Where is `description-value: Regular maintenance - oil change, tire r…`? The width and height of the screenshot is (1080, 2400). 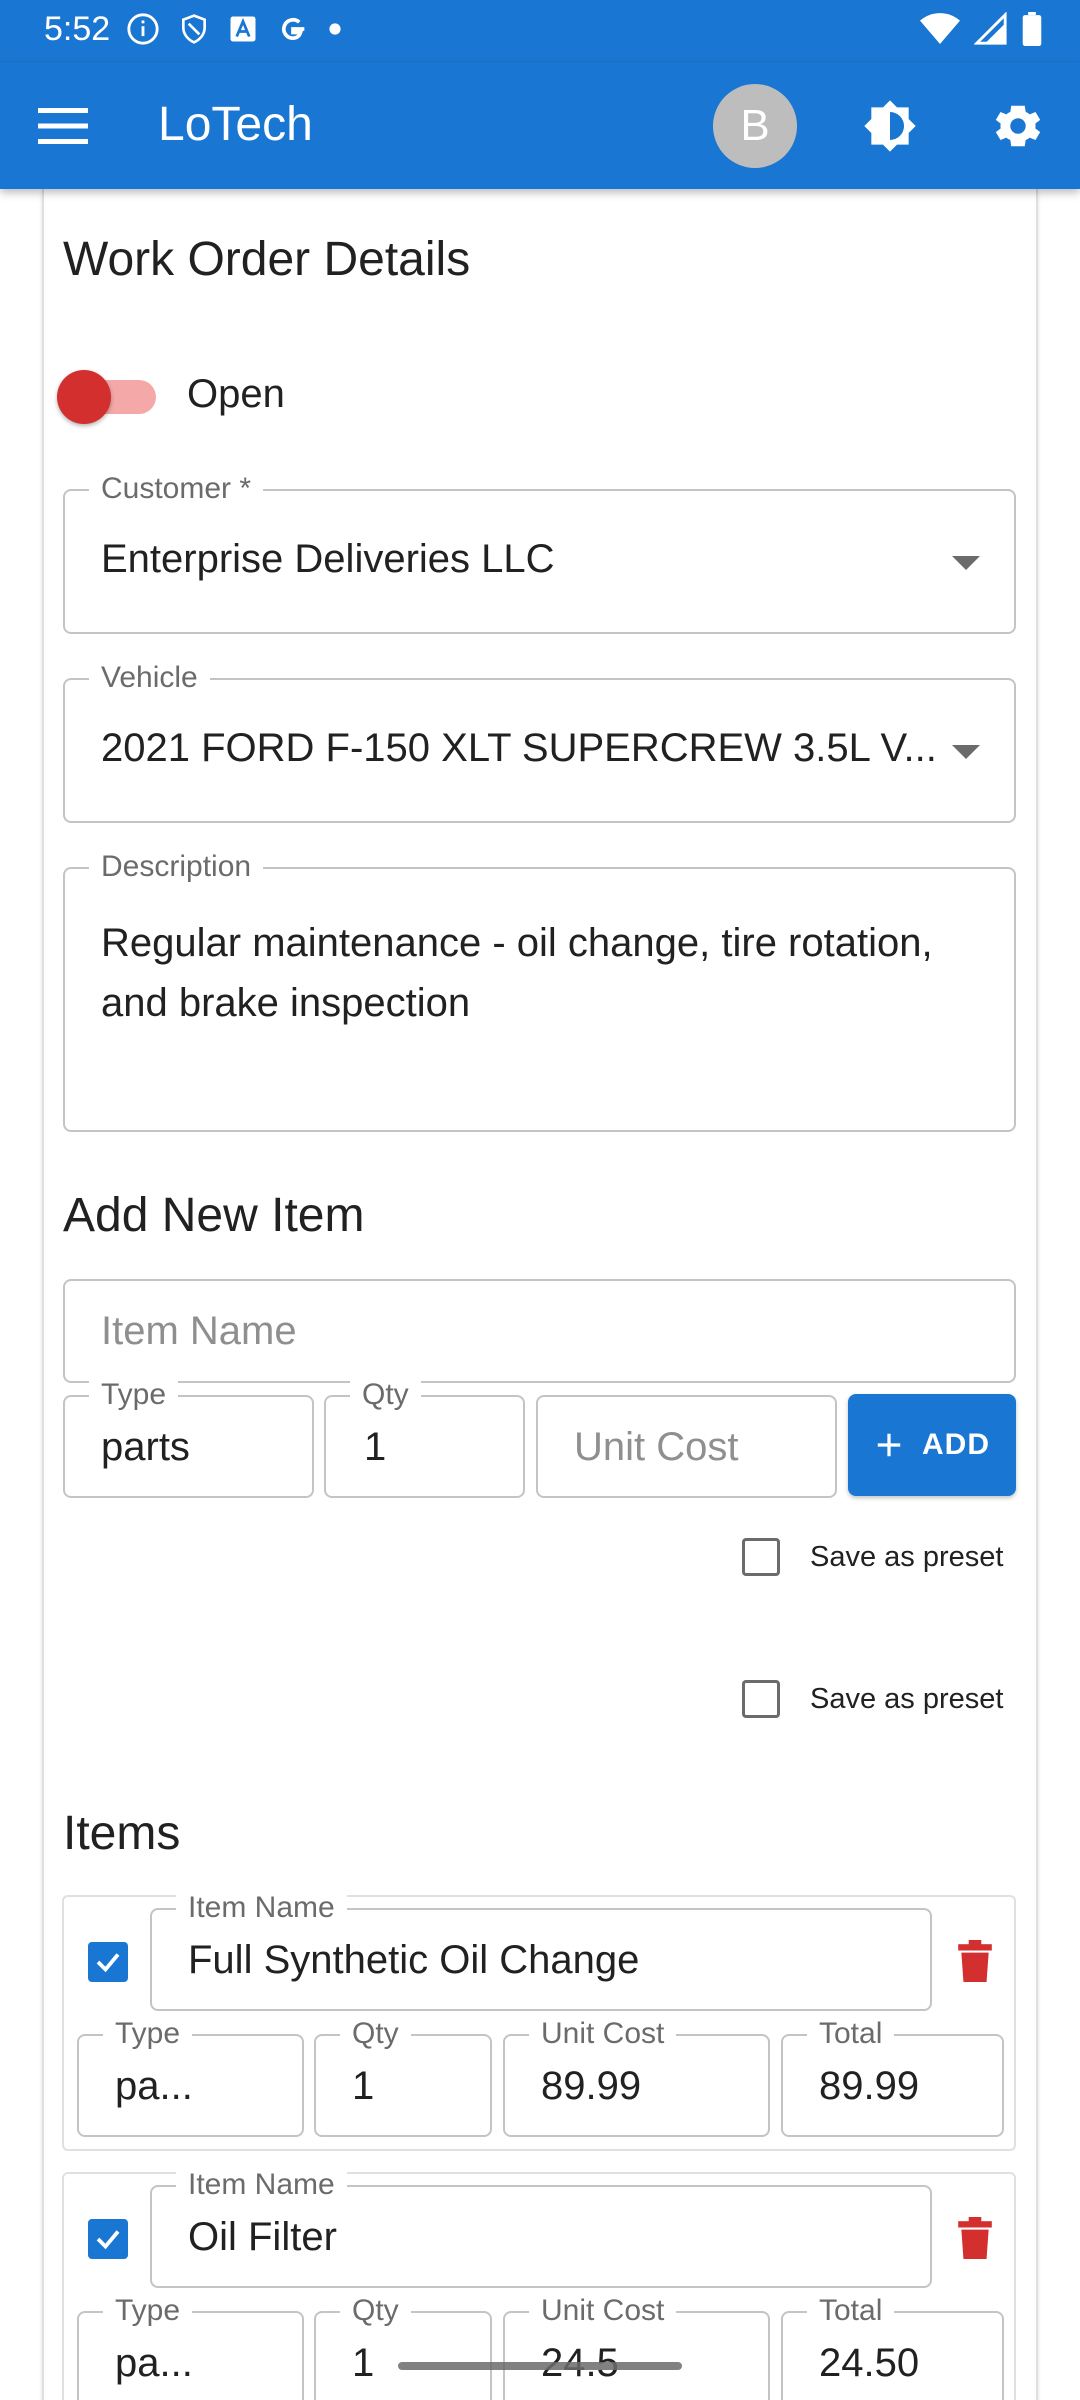 description-value: Regular maintenance - oil change, tire r… is located at coordinates (517, 973).